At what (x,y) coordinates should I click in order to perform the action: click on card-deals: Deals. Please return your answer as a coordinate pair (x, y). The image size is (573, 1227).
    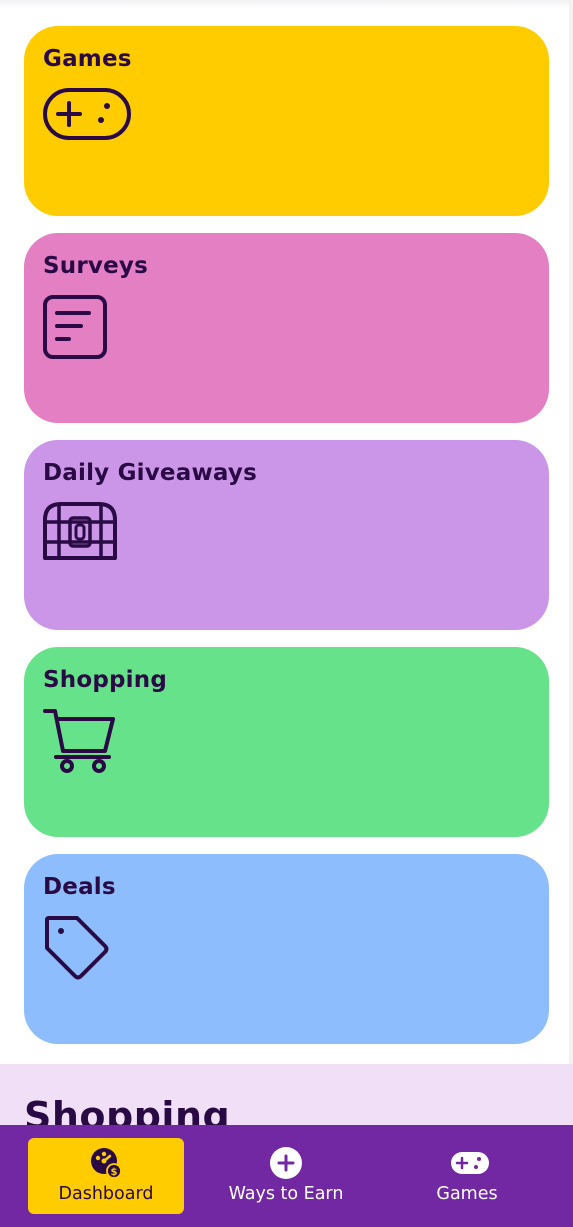
    Looking at the image, I should click on (286, 949).